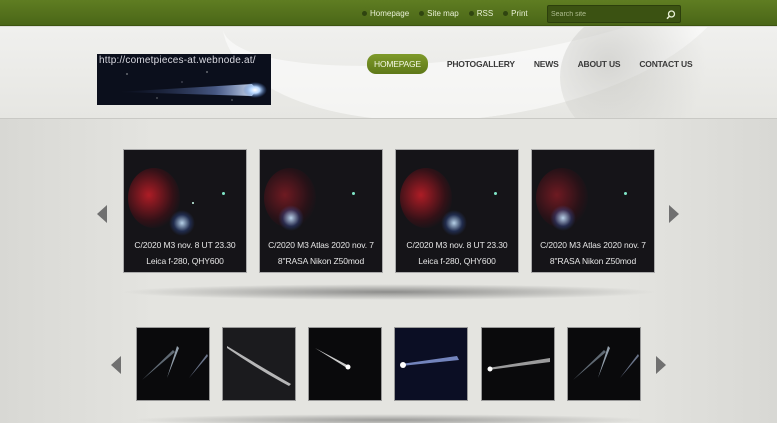  Describe the element at coordinates (389, 292) in the screenshot. I see `gallery-shadow` at that location.